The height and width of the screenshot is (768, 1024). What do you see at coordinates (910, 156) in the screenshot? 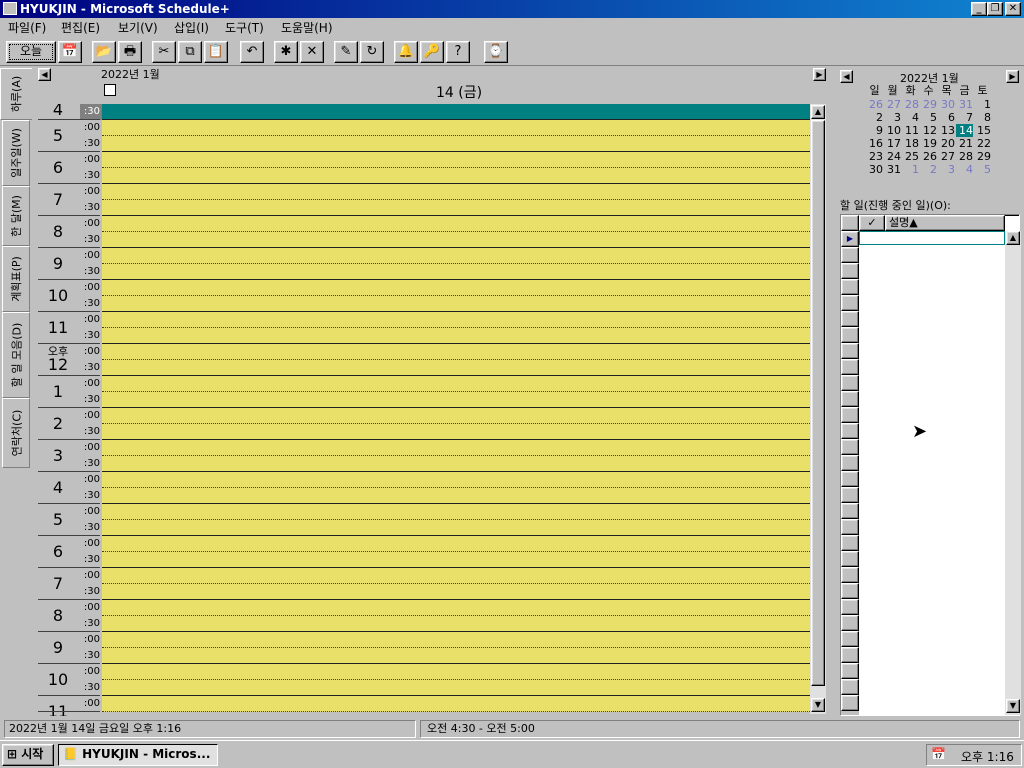
I see `calendar-day: 25` at bounding box center [910, 156].